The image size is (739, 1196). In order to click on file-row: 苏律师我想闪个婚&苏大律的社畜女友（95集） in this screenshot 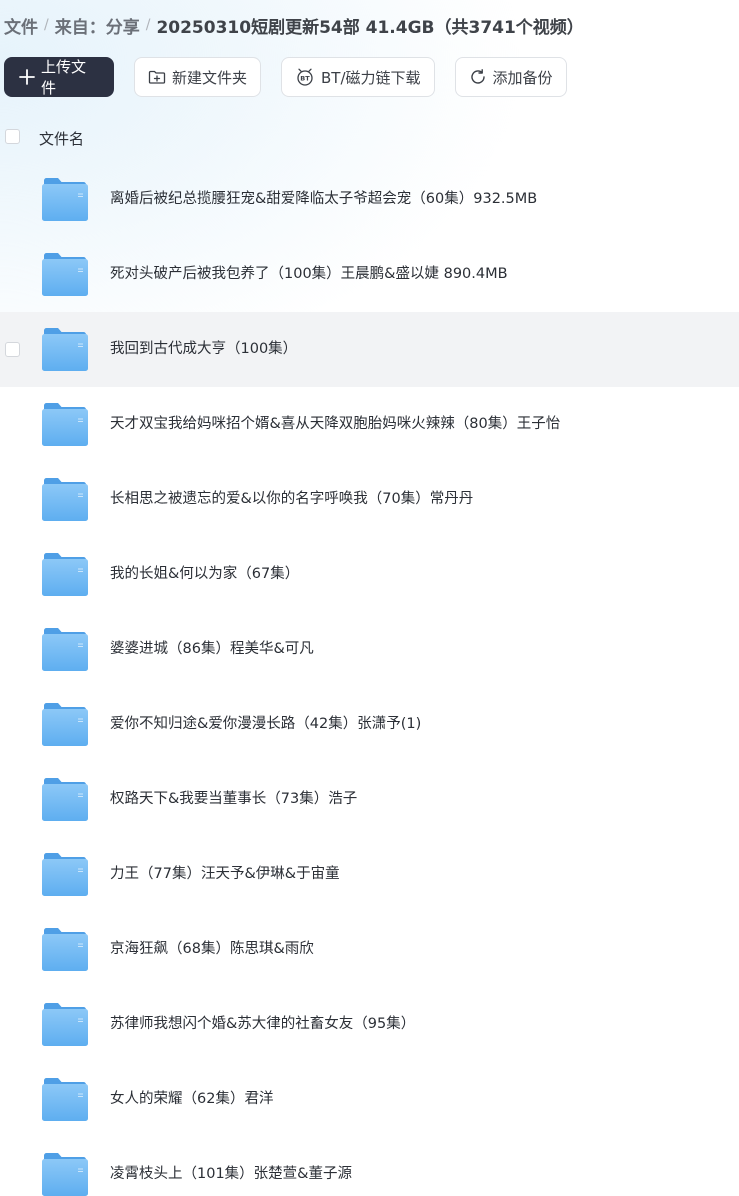, I will do `click(369, 1024)`.